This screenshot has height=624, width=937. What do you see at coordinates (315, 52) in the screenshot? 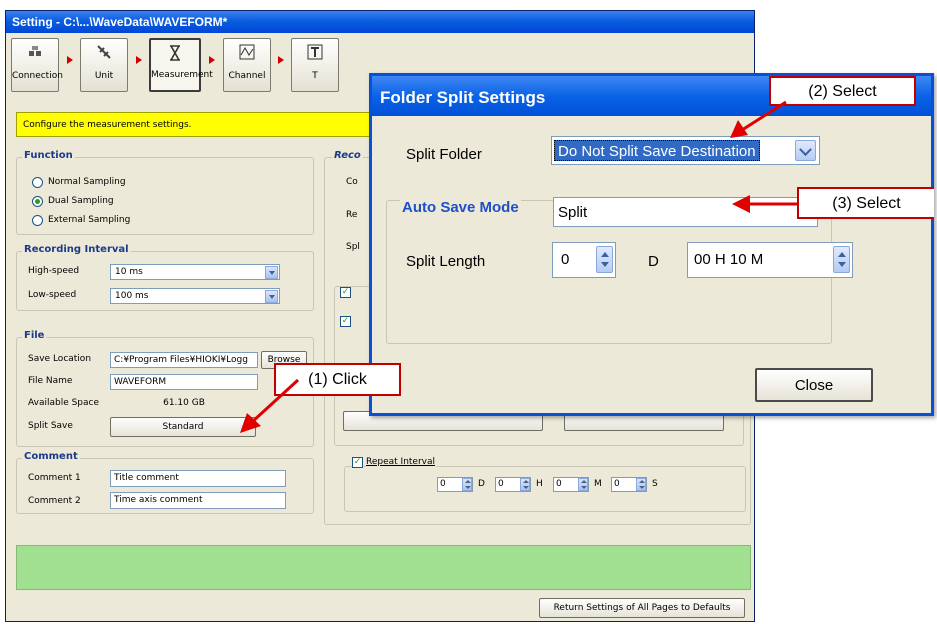
I see `trigger-icon` at bounding box center [315, 52].